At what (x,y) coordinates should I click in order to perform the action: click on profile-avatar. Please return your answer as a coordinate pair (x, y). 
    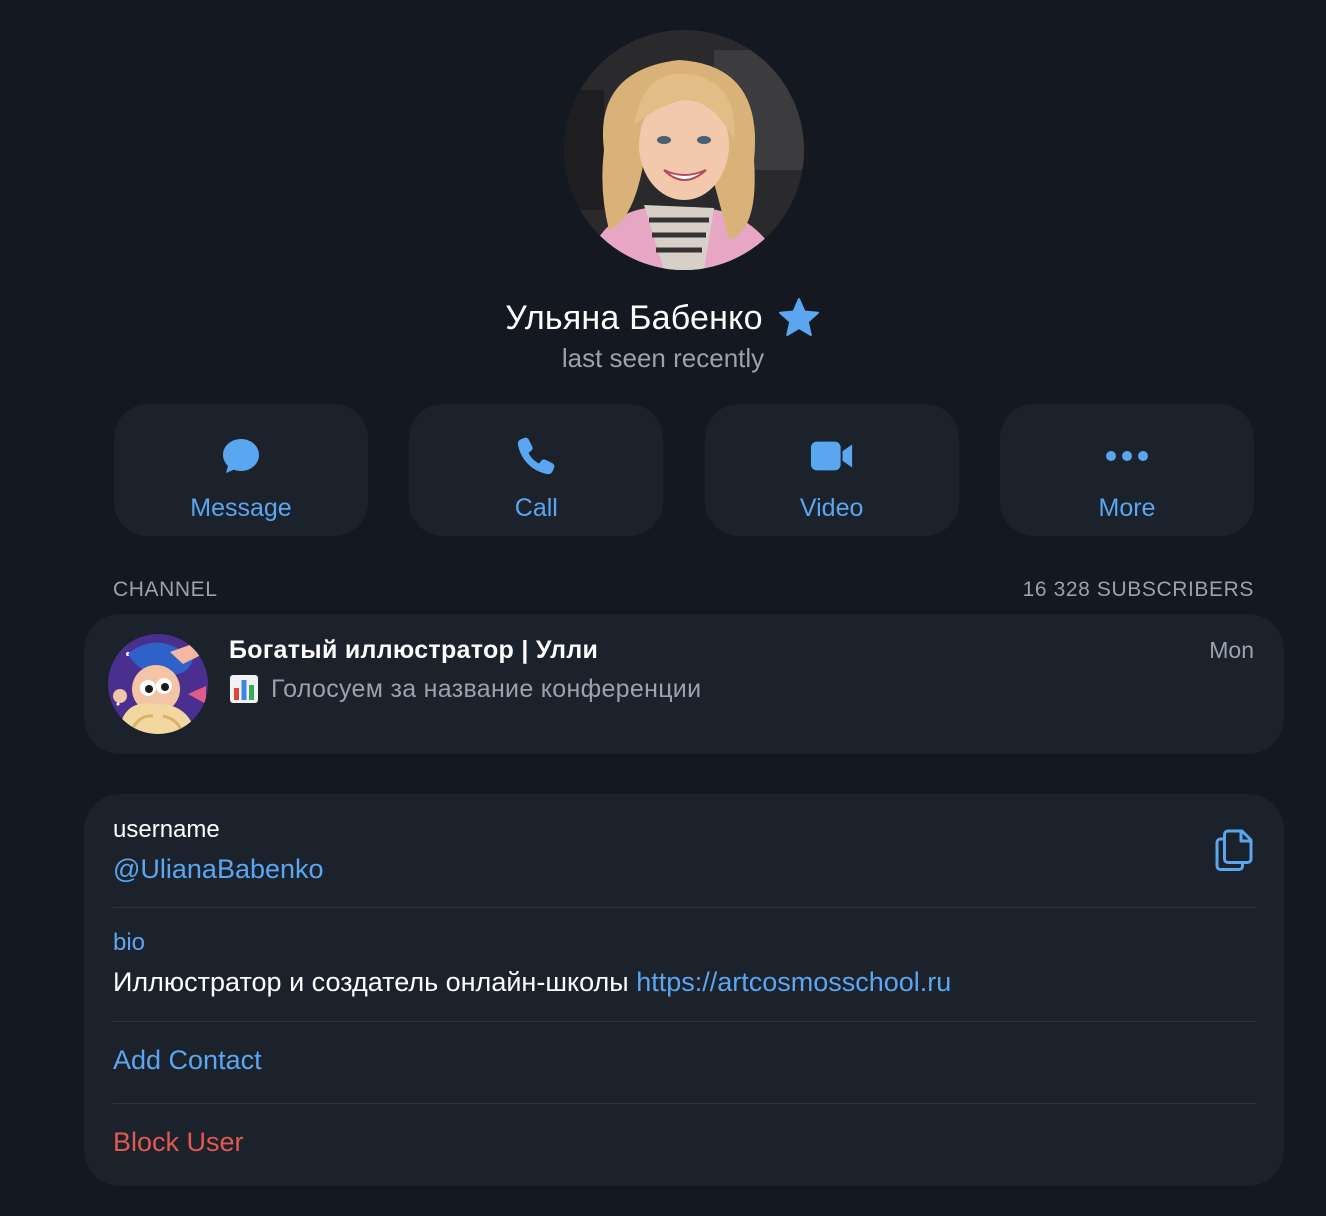
    Looking at the image, I should click on (684, 150).